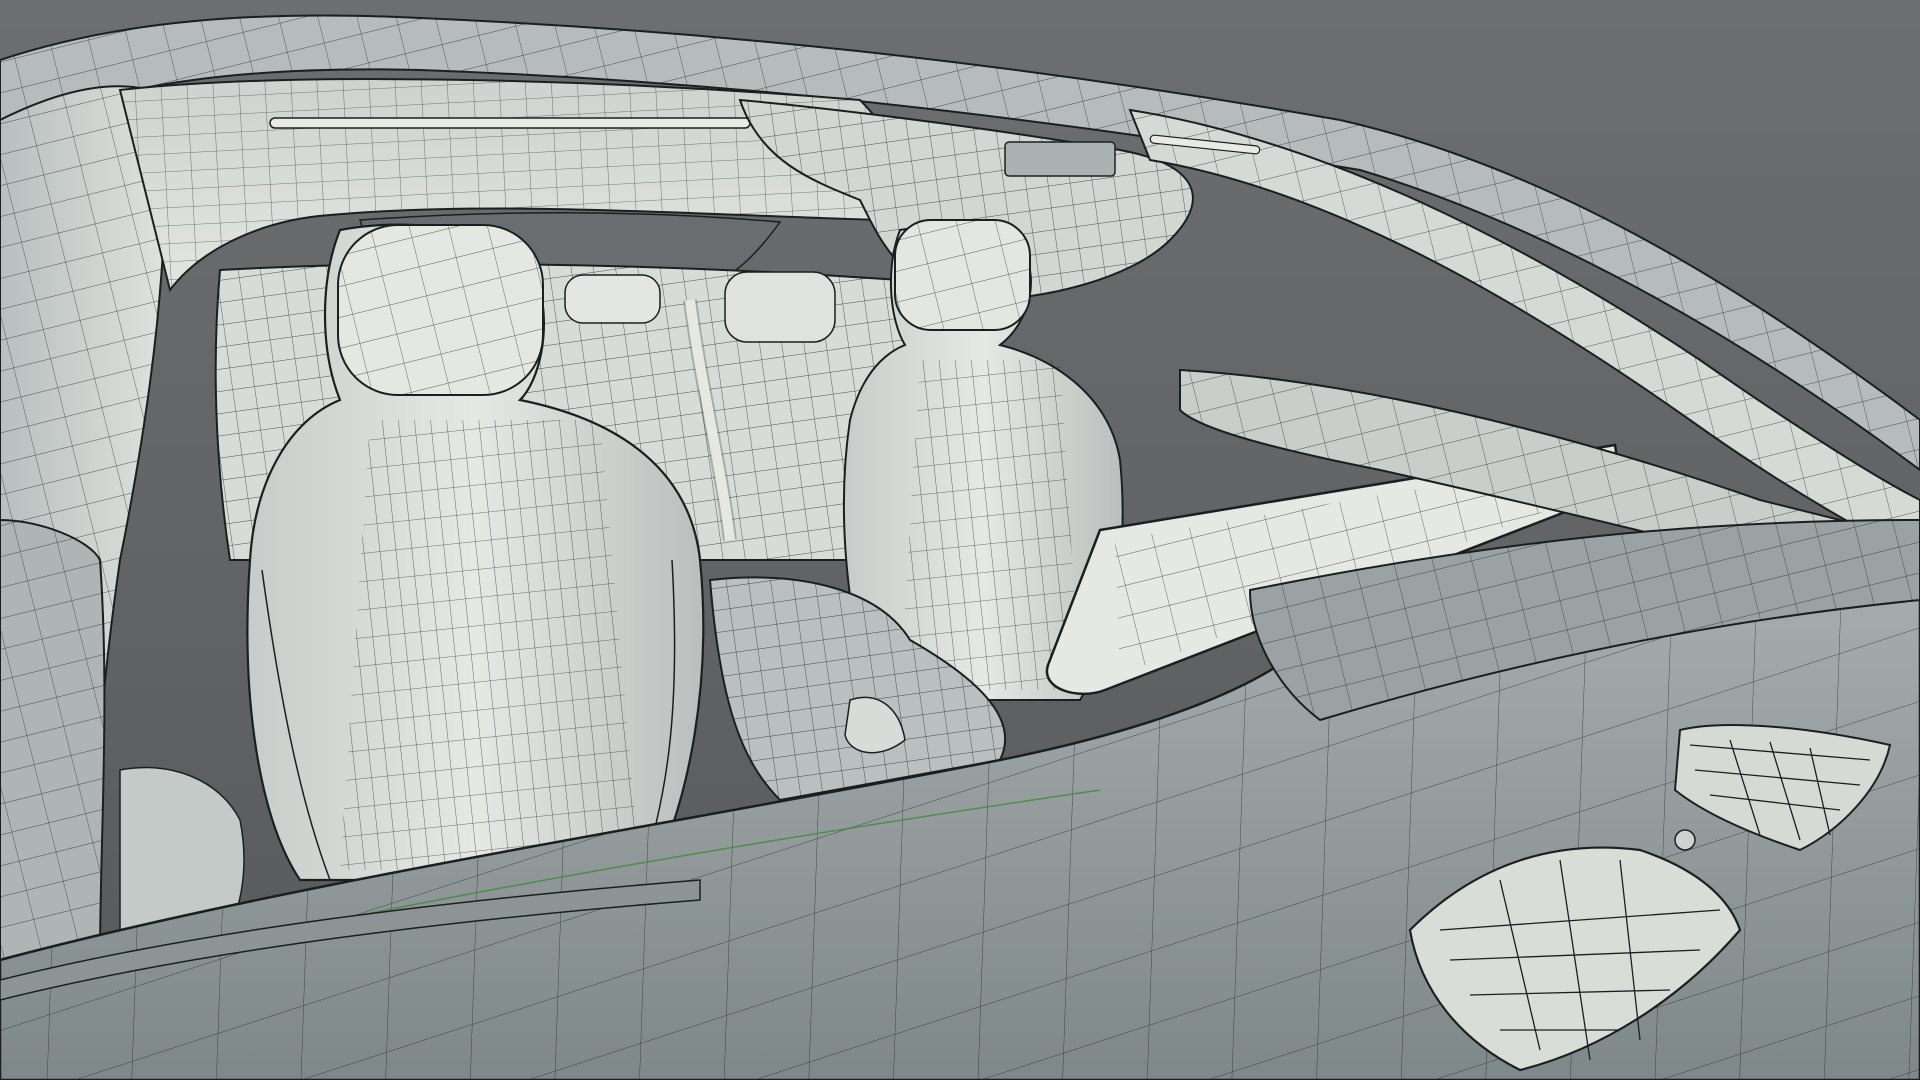 Image resolution: width=1920 pixels, height=1080 pixels. Describe the element at coordinates (1685, 840) in the screenshot. I see `vent-knob` at that location.